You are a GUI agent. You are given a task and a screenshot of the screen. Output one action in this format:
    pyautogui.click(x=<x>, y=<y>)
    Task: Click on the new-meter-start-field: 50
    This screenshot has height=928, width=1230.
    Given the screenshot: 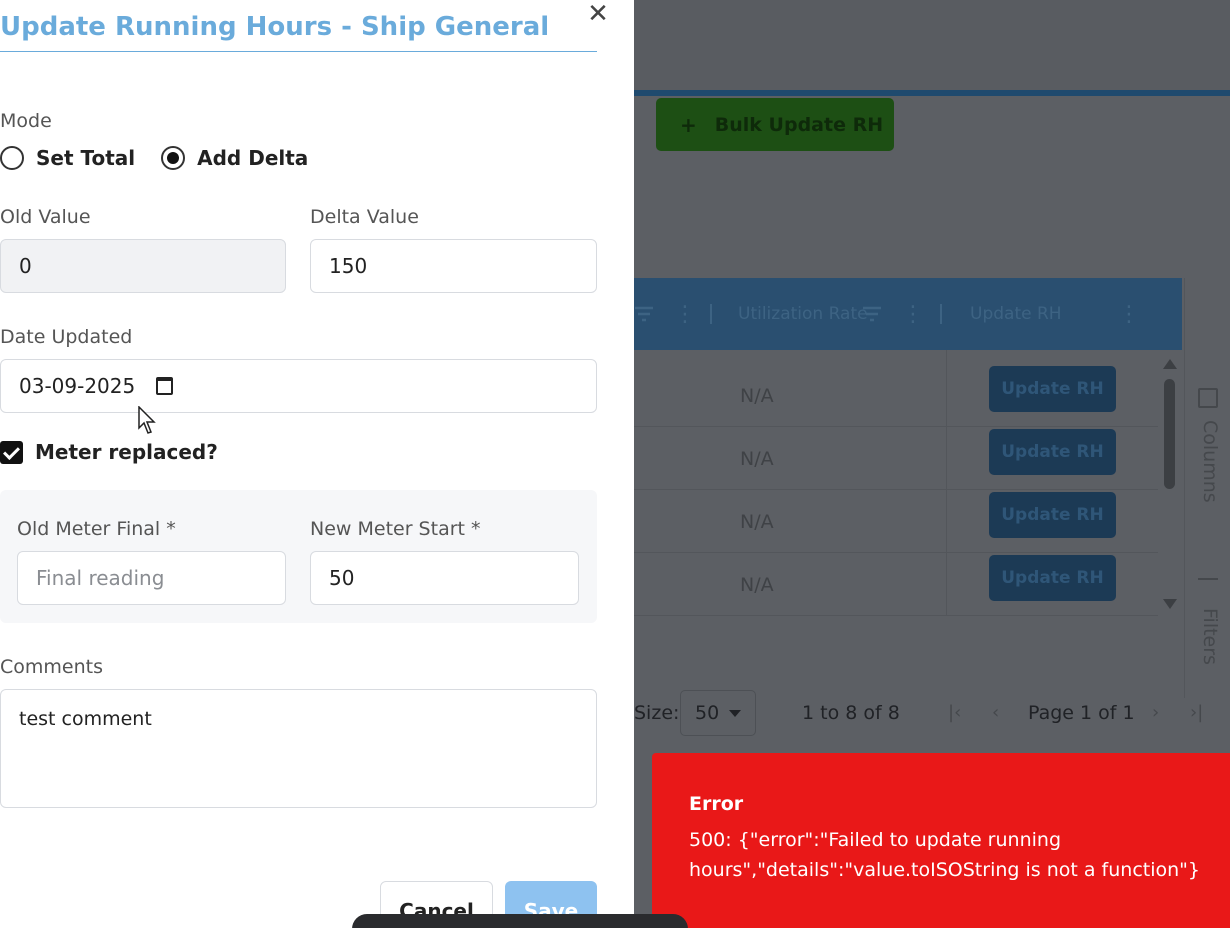 What is the action you would take?
    pyautogui.click(x=444, y=578)
    